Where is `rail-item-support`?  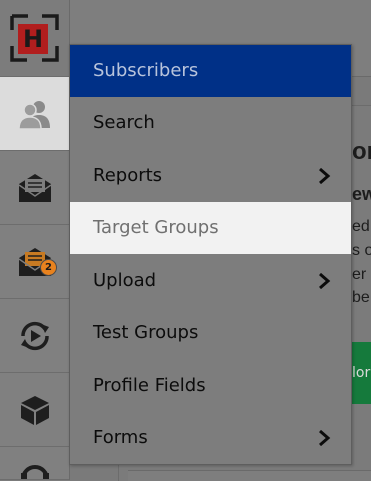
rail-item-support is located at coordinates (34, 463).